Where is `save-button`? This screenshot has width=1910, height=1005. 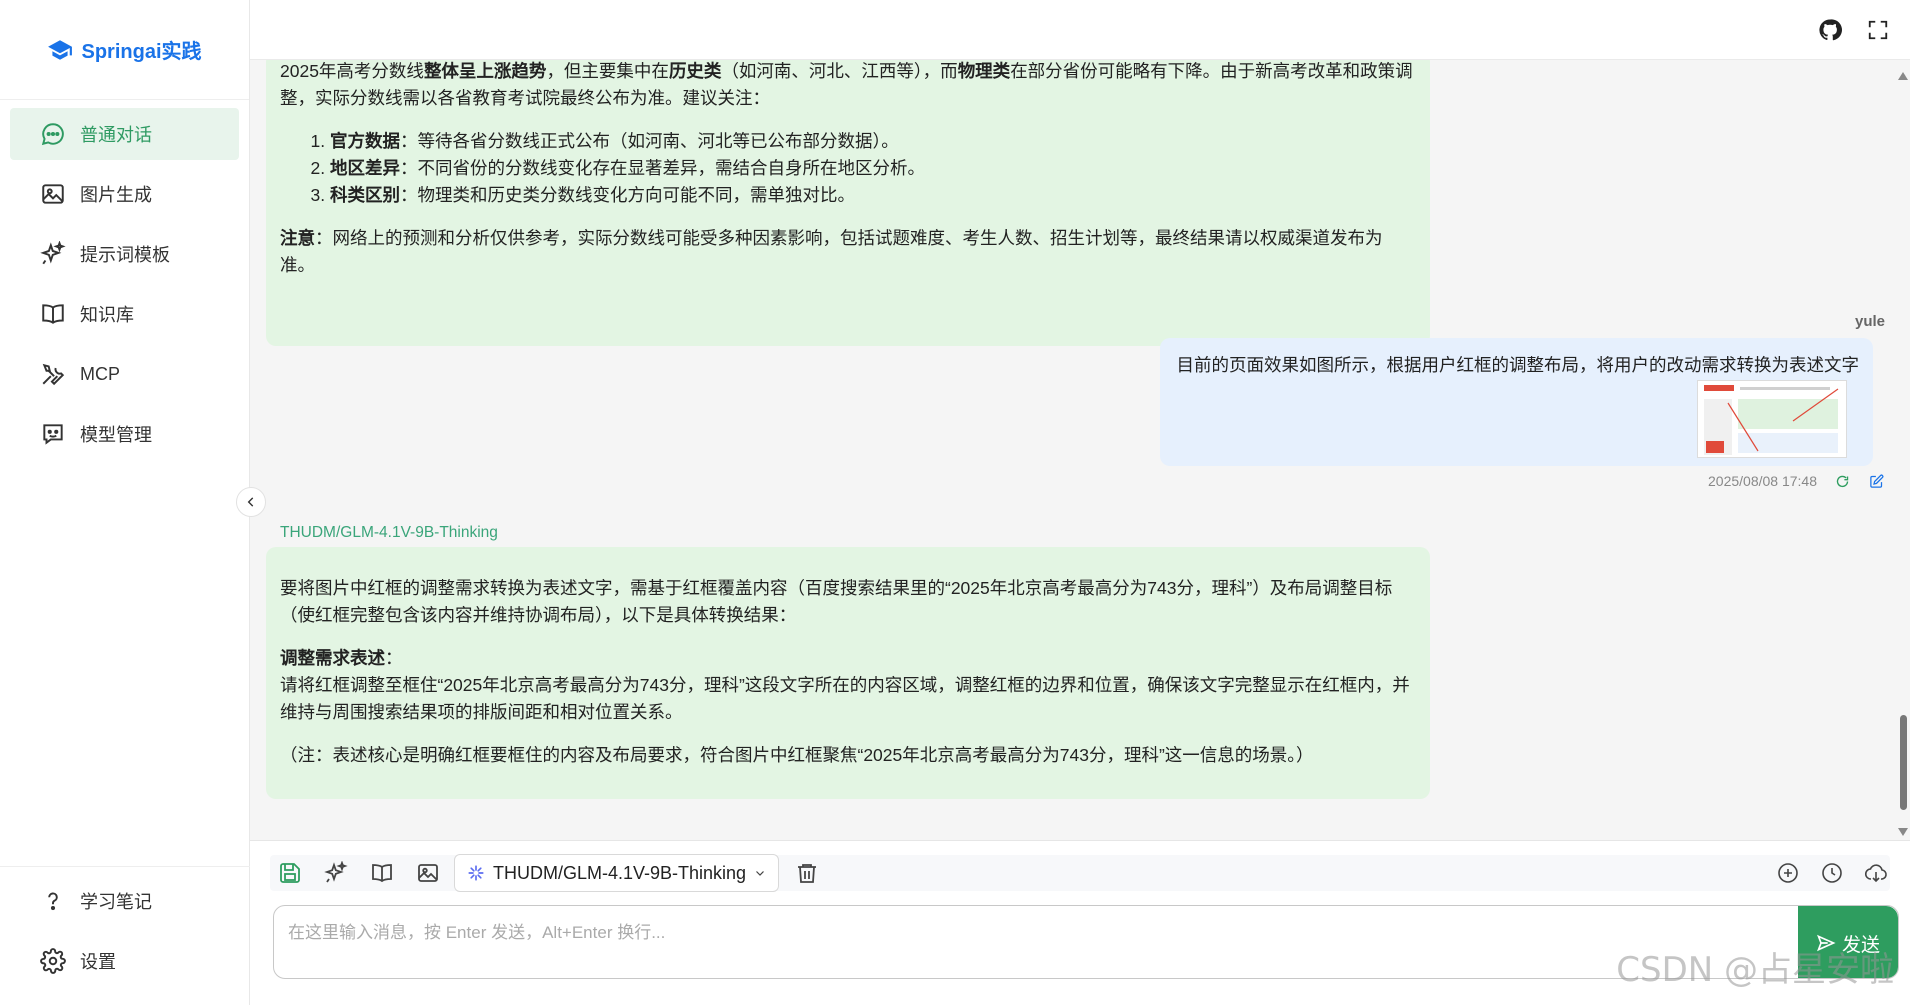
save-button is located at coordinates (290, 873).